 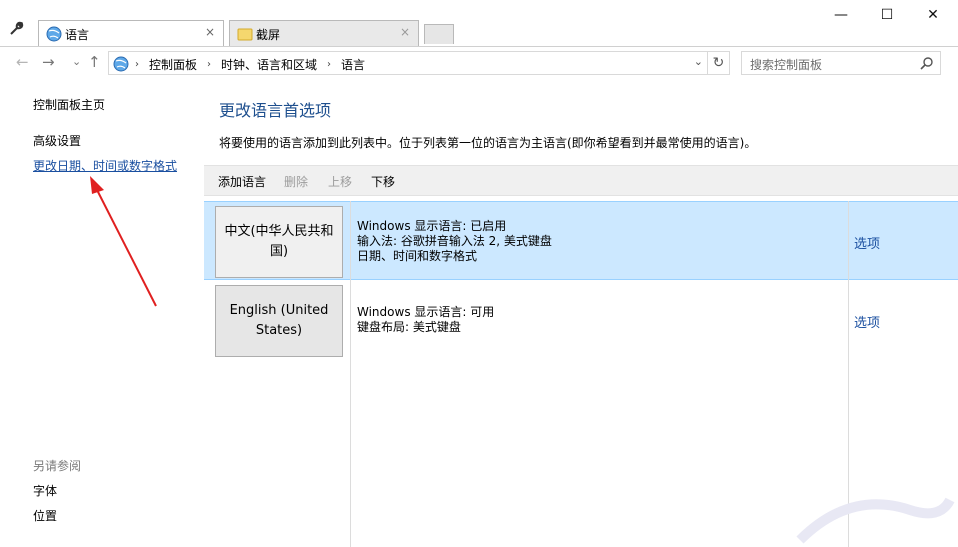 What do you see at coordinates (841, 15) in the screenshot?
I see `minimize-button: —` at bounding box center [841, 15].